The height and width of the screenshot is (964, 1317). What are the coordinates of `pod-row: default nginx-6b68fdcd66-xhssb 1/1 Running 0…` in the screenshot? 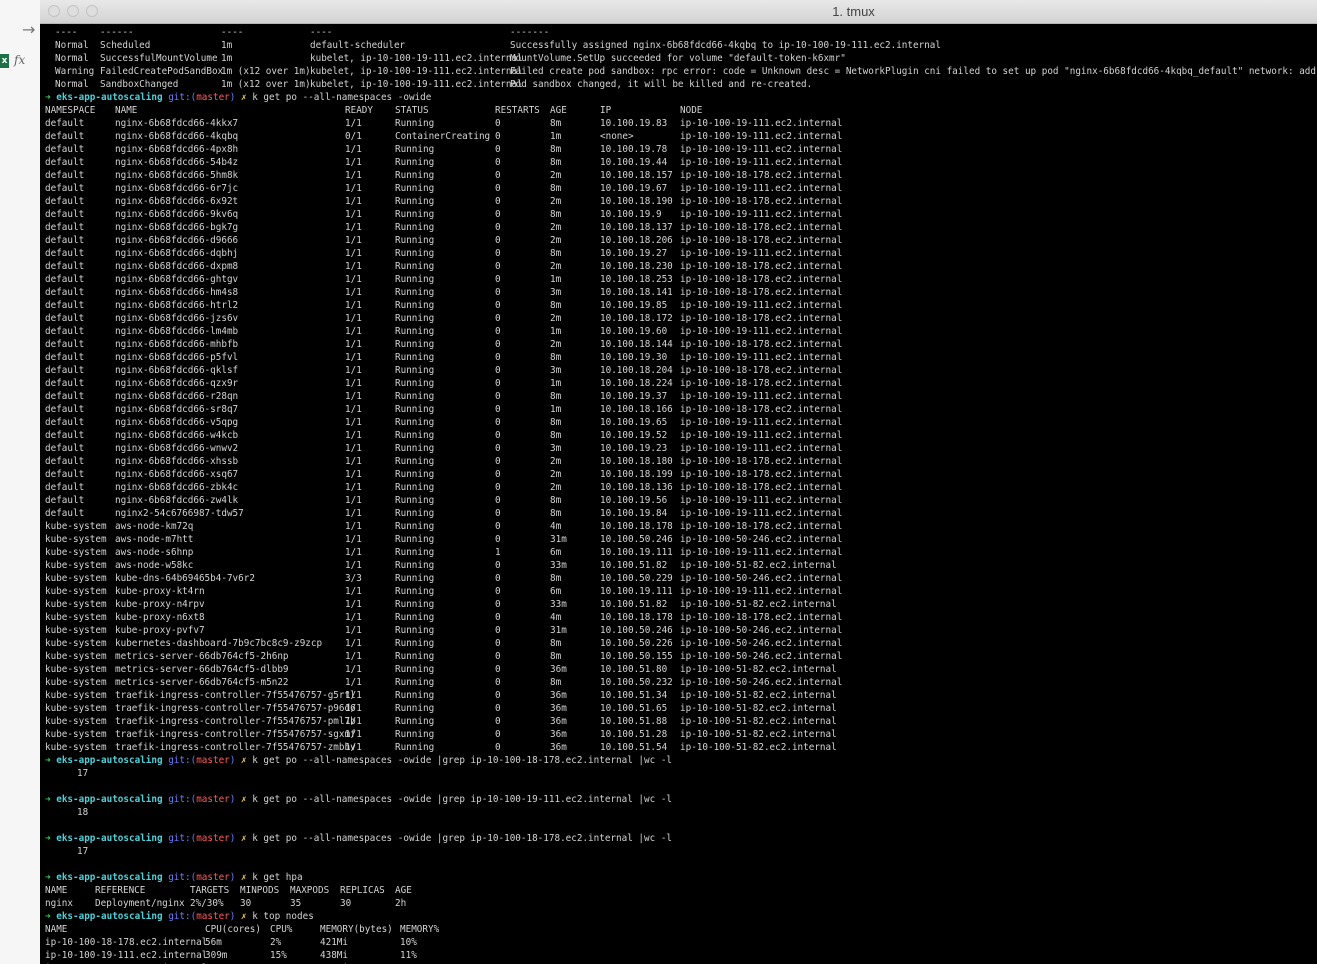 It's located at (681, 461).